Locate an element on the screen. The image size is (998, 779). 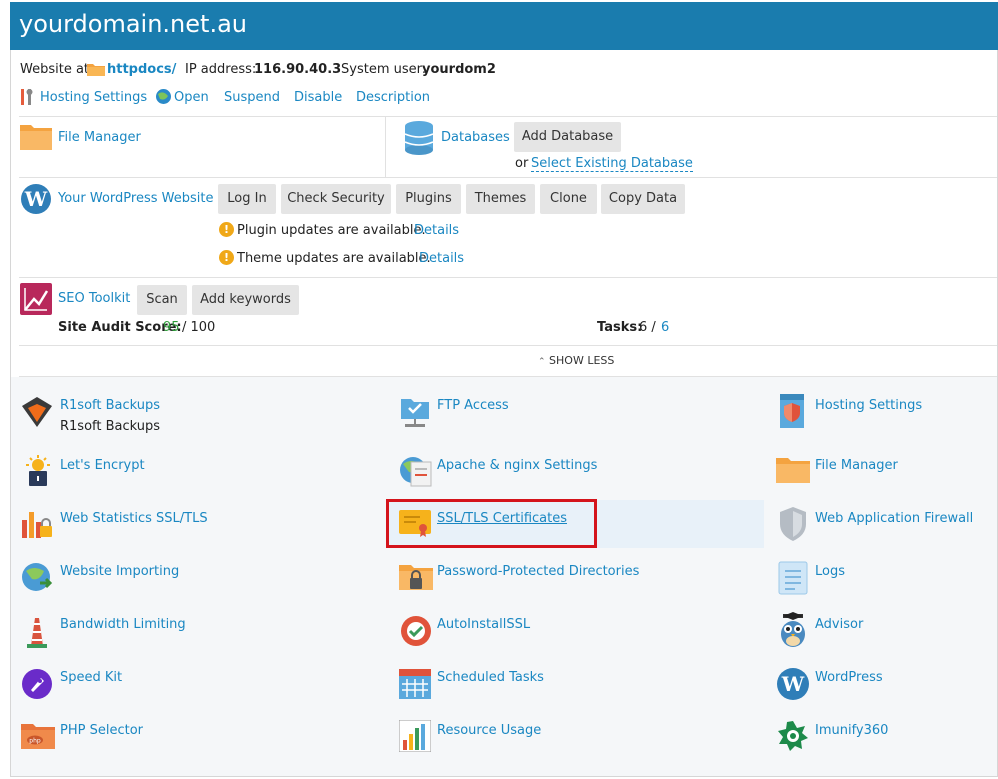
scheduled-tasks-link: Scheduled Tasks is located at coordinates (490, 677).